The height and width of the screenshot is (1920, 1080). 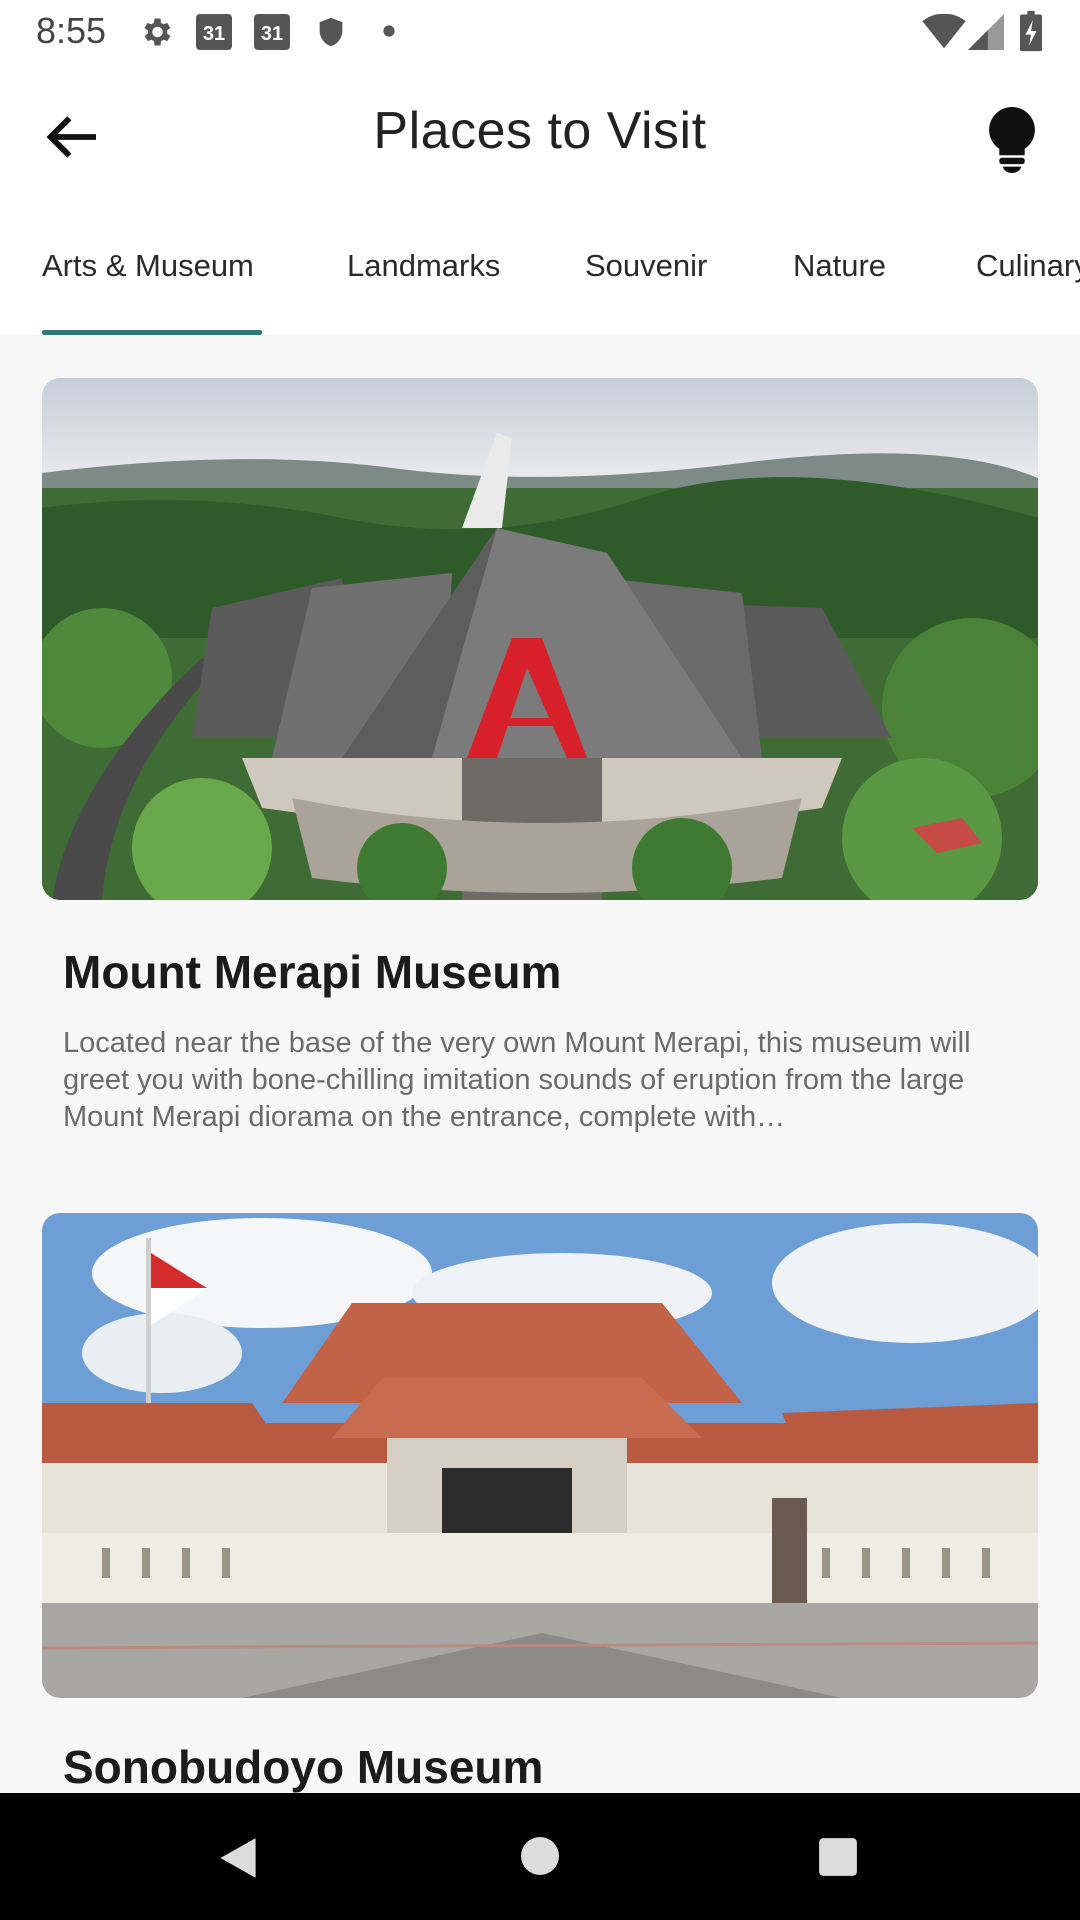 I want to click on battery-icon, so click(x=1031, y=31).